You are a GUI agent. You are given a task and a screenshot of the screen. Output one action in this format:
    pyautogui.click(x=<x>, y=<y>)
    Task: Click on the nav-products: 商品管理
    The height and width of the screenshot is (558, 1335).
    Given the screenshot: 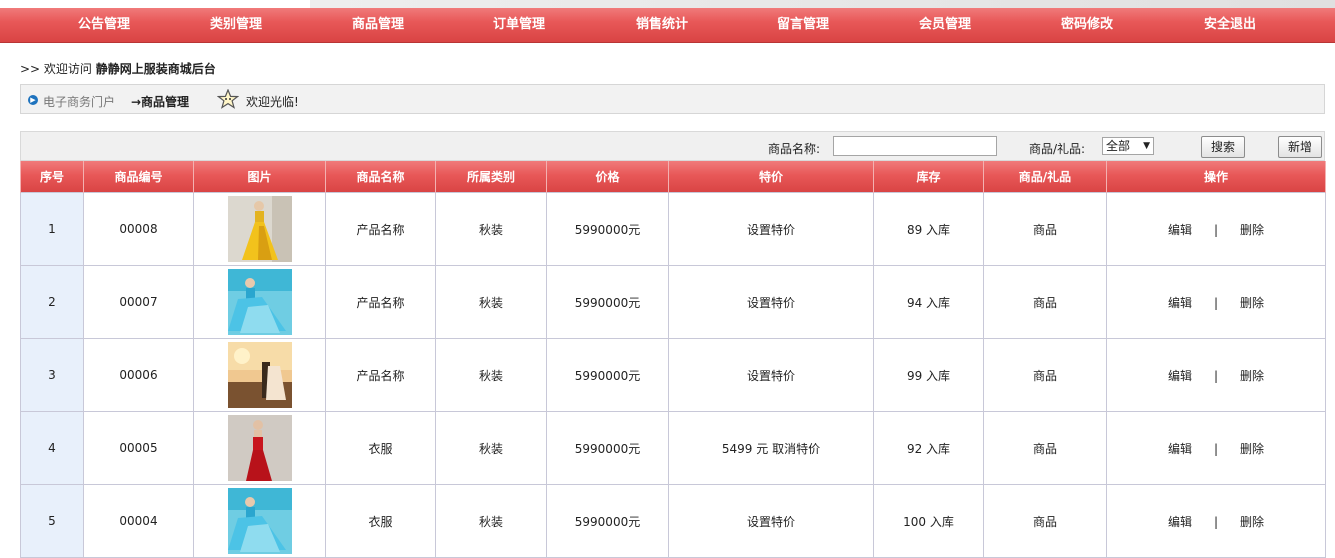 What is the action you would take?
    pyautogui.click(x=378, y=25)
    